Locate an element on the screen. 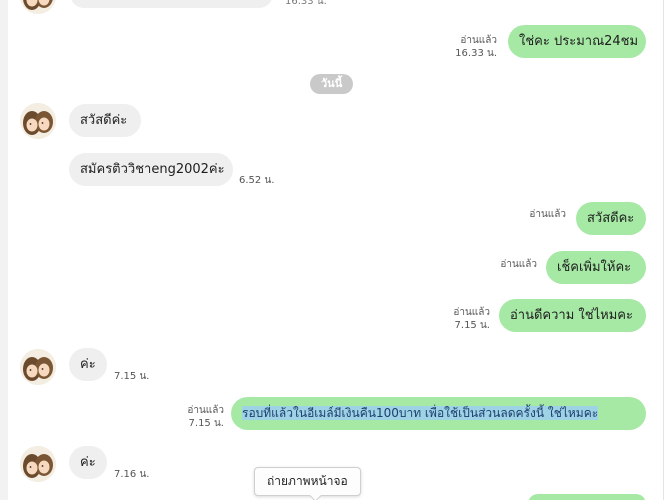  message-meta: 6.52 น. is located at coordinates (256, 180).